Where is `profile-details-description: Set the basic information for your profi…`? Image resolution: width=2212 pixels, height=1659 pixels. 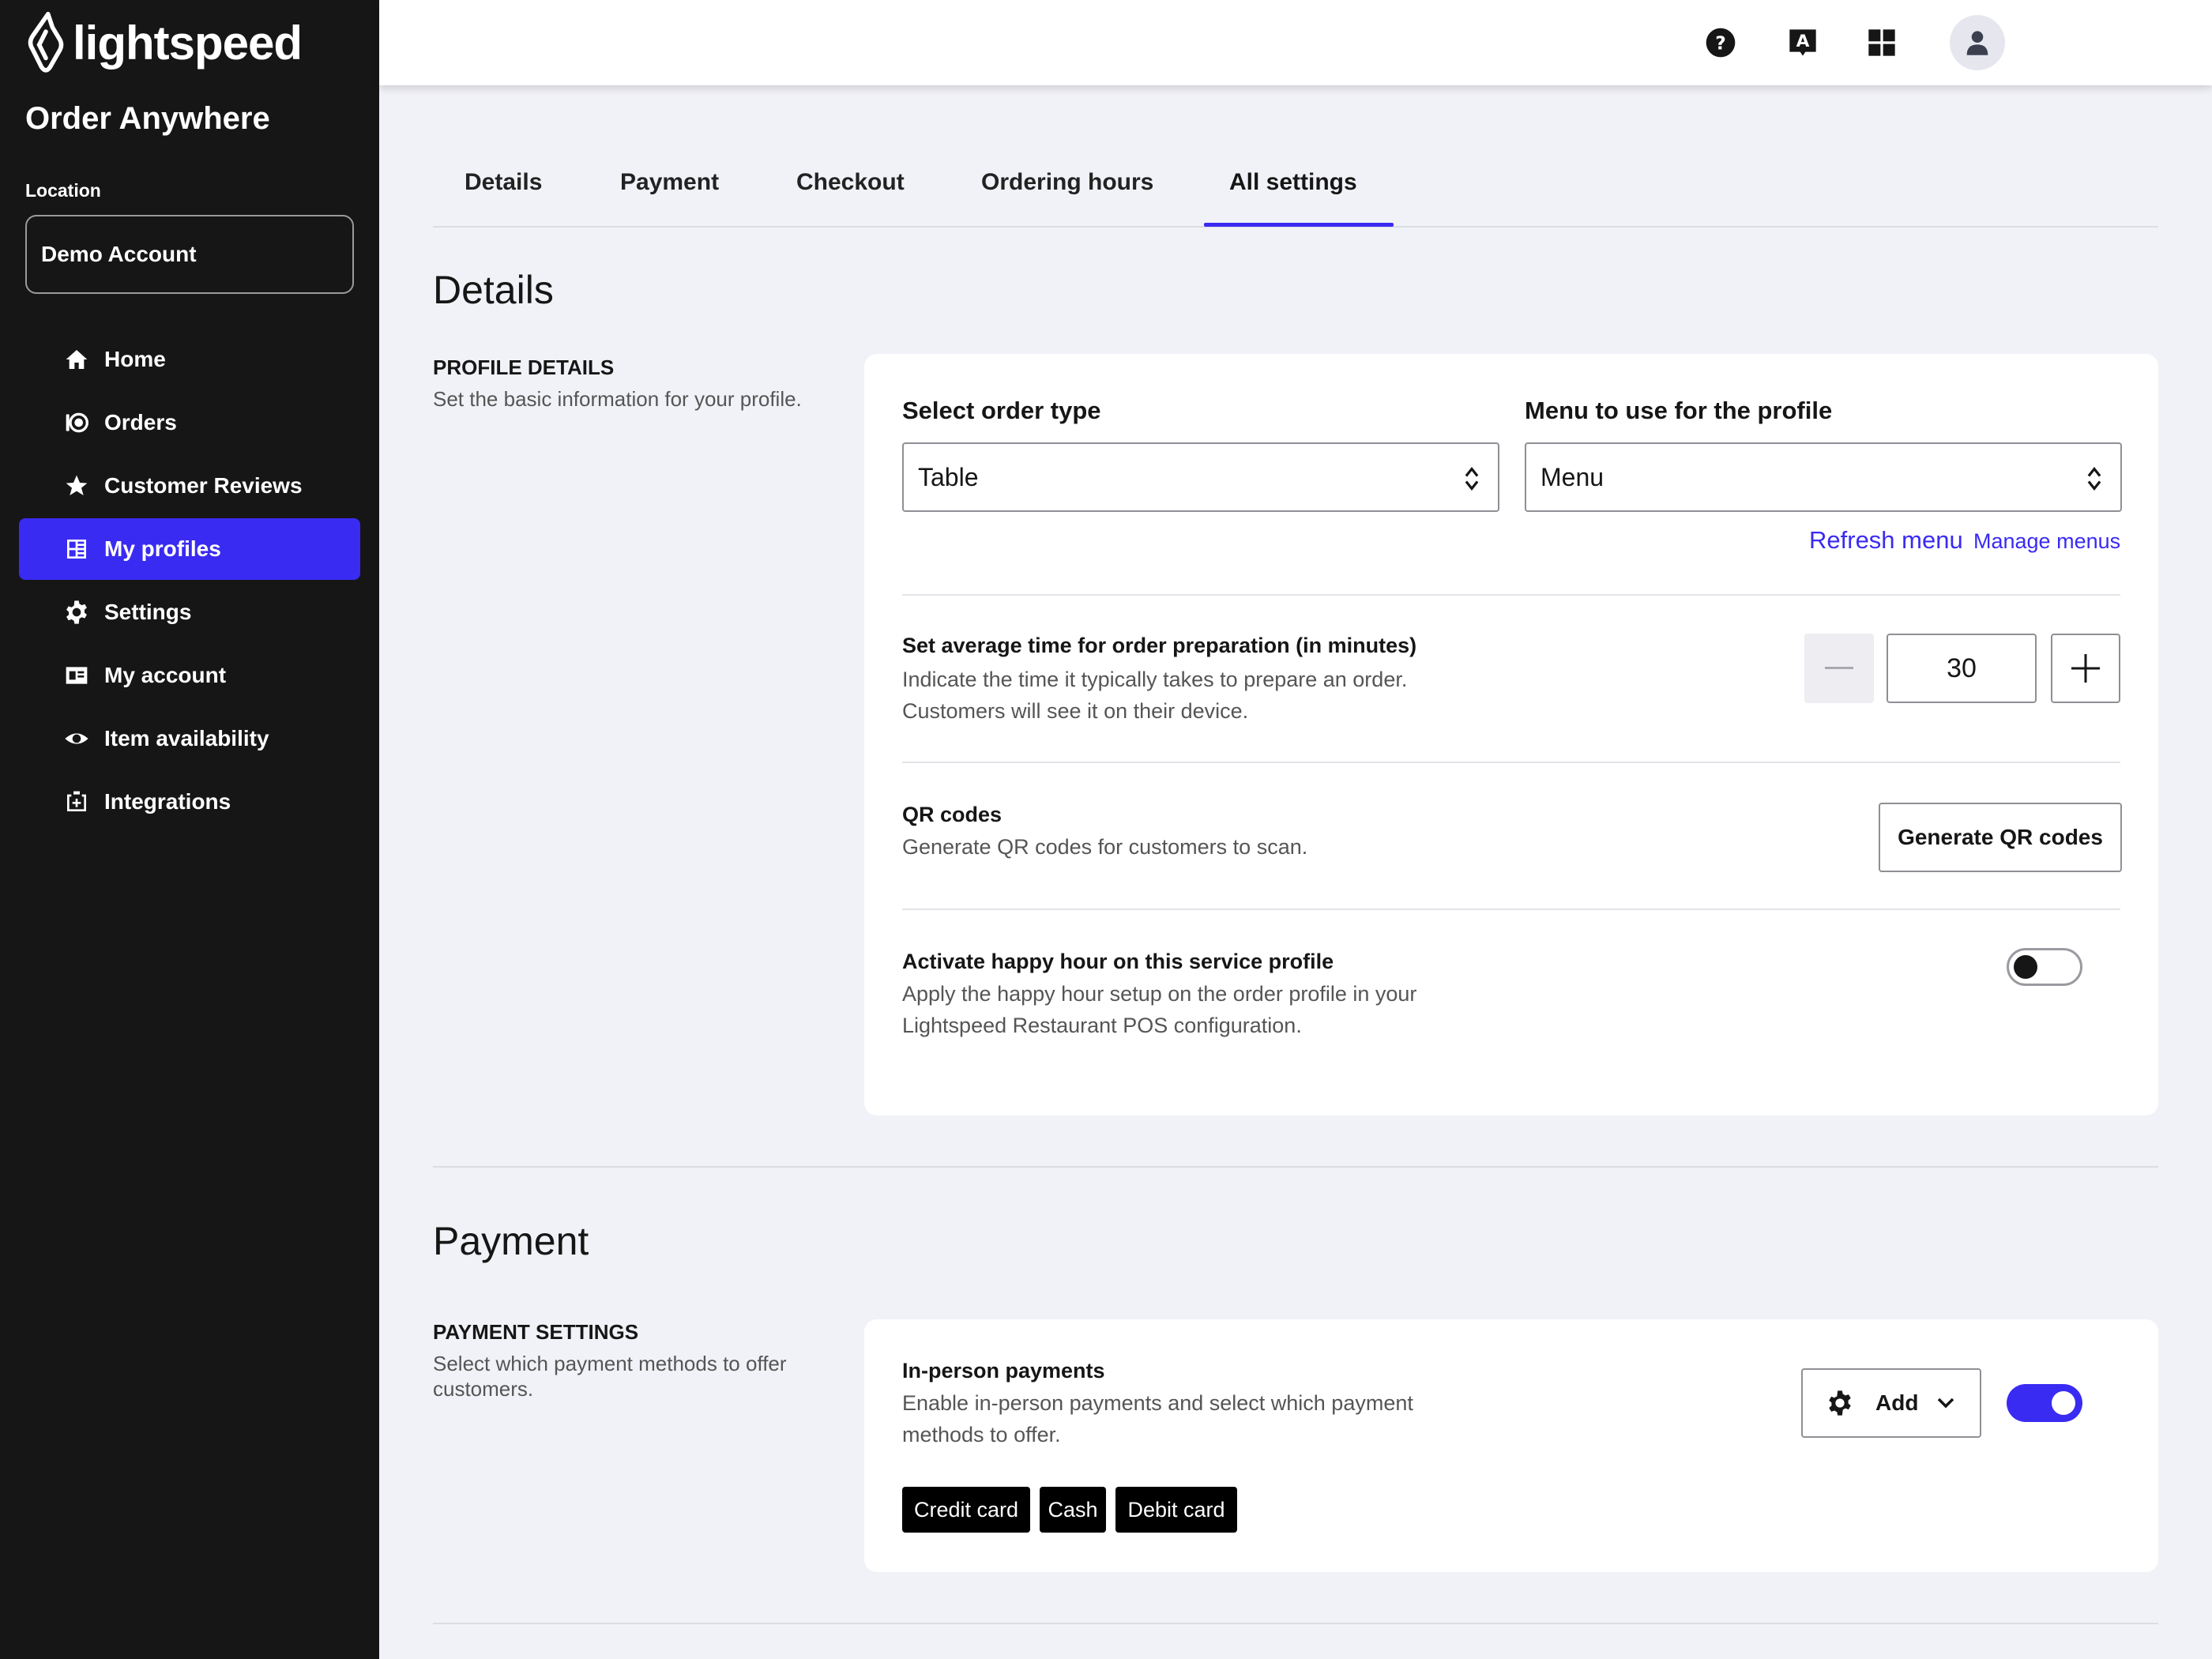 profile-details-description: Set the basic information for your profi… is located at coordinates (618, 399).